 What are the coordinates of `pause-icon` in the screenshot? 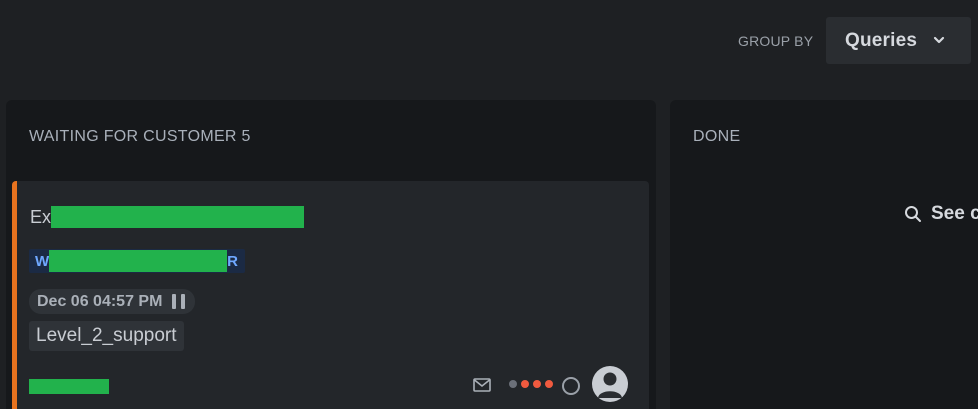 It's located at (179, 301).